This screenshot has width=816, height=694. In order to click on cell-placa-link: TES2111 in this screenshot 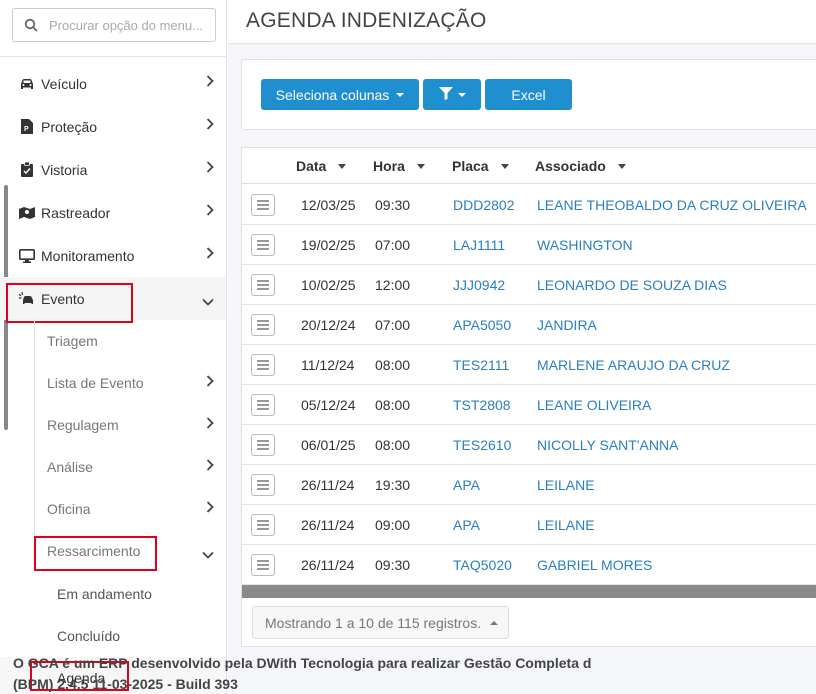, I will do `click(481, 365)`.